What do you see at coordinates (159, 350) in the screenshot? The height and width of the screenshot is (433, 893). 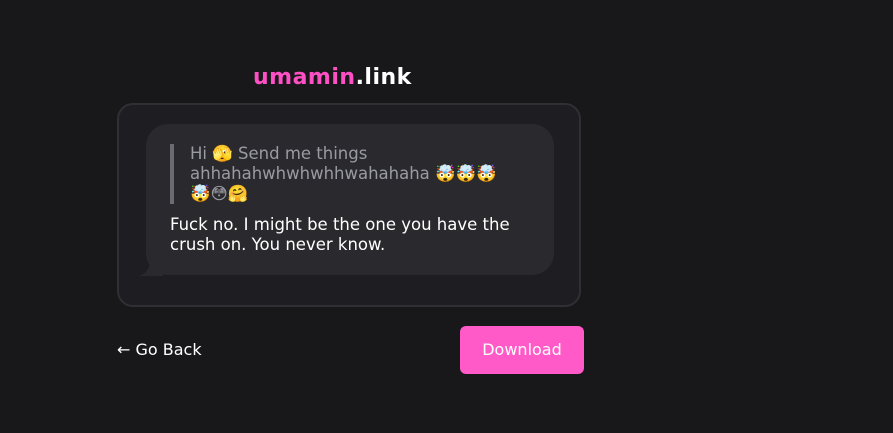 I see `go-back-link: ← Go Back` at bounding box center [159, 350].